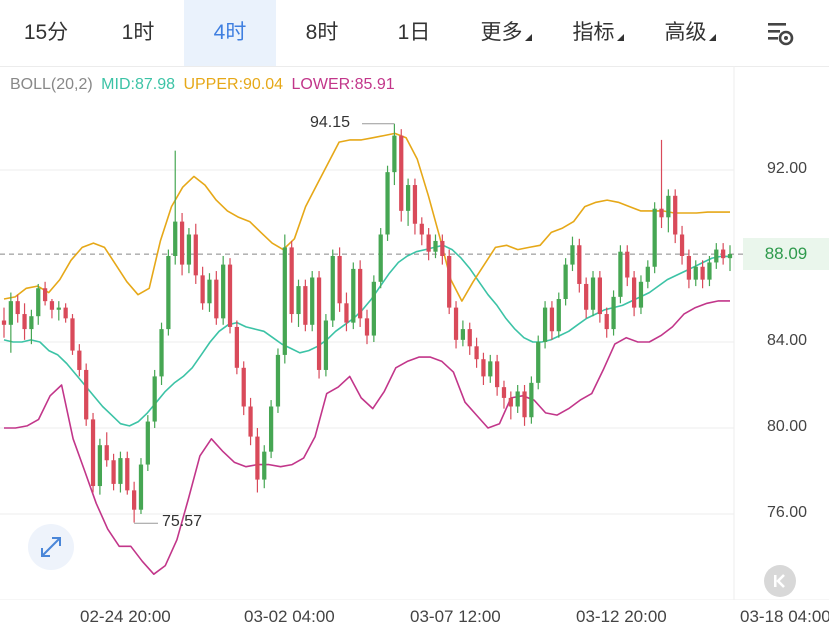 This screenshot has width=829, height=633. I want to click on chart-settings-icon, so click(781, 33).